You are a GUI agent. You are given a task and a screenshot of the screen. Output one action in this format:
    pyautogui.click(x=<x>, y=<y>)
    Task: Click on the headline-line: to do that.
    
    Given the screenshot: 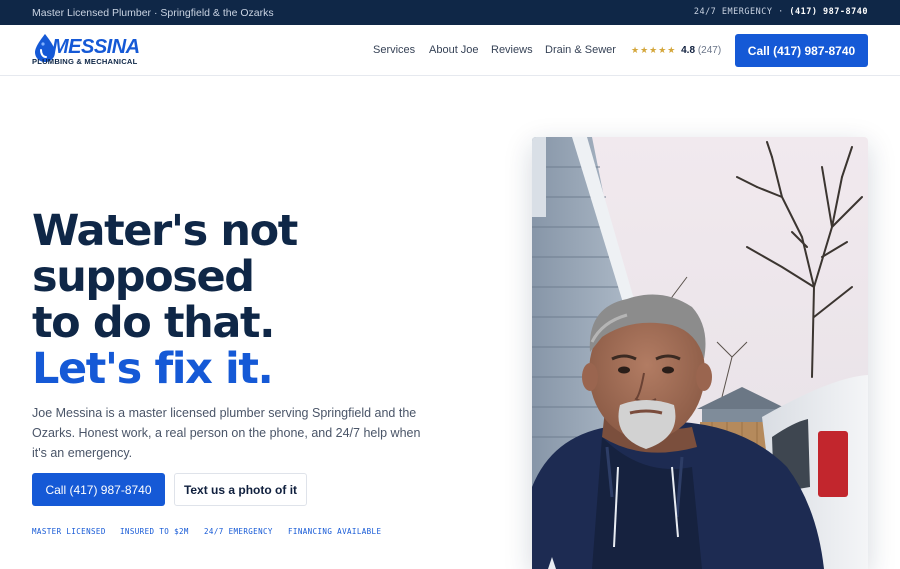 What is the action you would take?
    pyautogui.click(x=153, y=323)
    